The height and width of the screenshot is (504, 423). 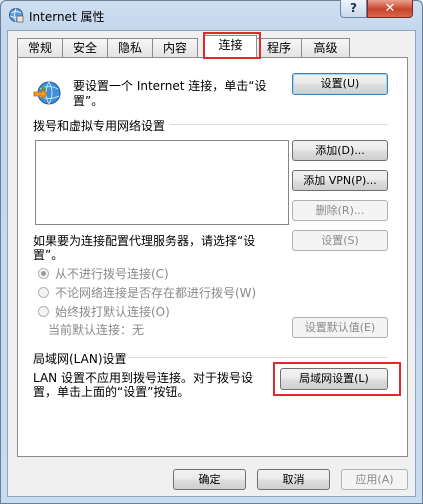 What do you see at coordinates (99, 126) in the screenshot?
I see `dialup-group-title: 拨号和虚拟专用网络设置` at bounding box center [99, 126].